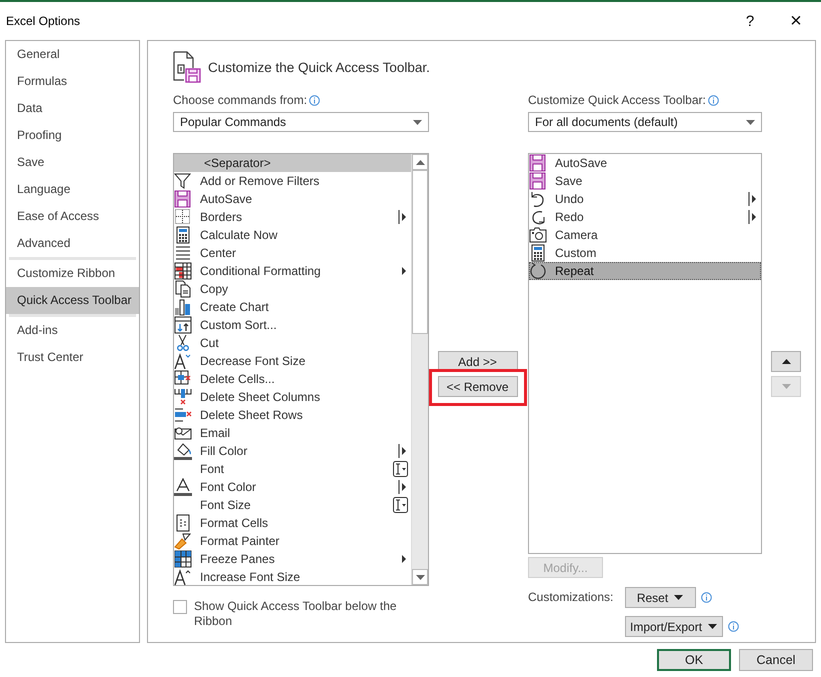 The height and width of the screenshot is (677, 821). I want to click on sidebar-item: Trust Center, so click(72, 357).